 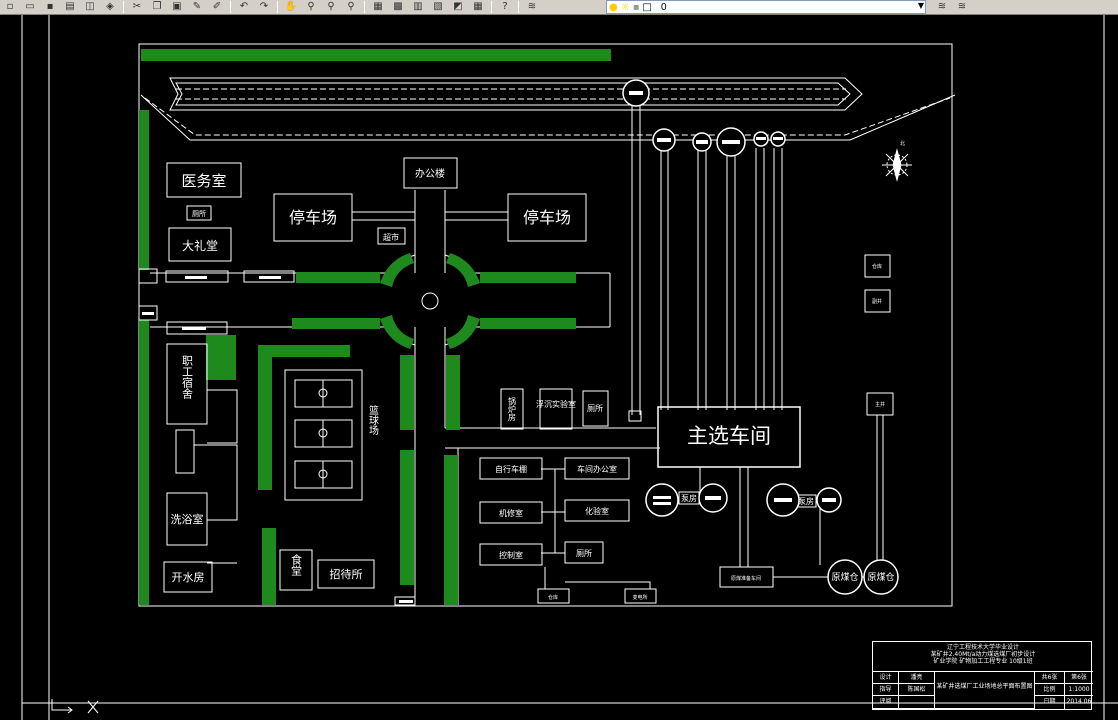 I want to click on layer-manager-icon: ≋, so click(x=532, y=7).